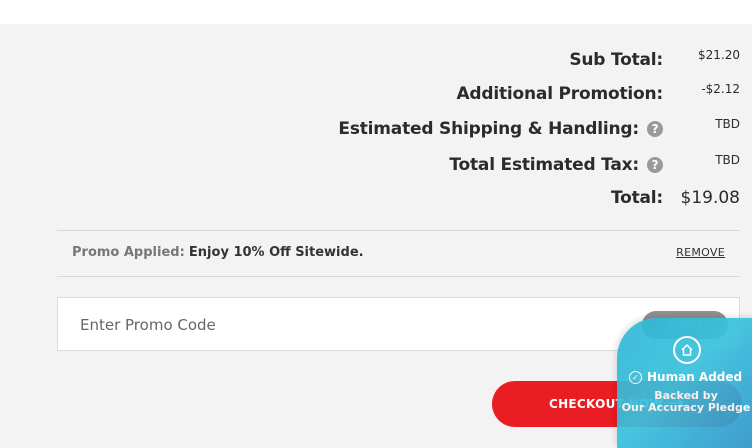  Describe the element at coordinates (376, 165) in the screenshot. I see `tax-row: Total Estimated Tax: ? TBD` at that location.